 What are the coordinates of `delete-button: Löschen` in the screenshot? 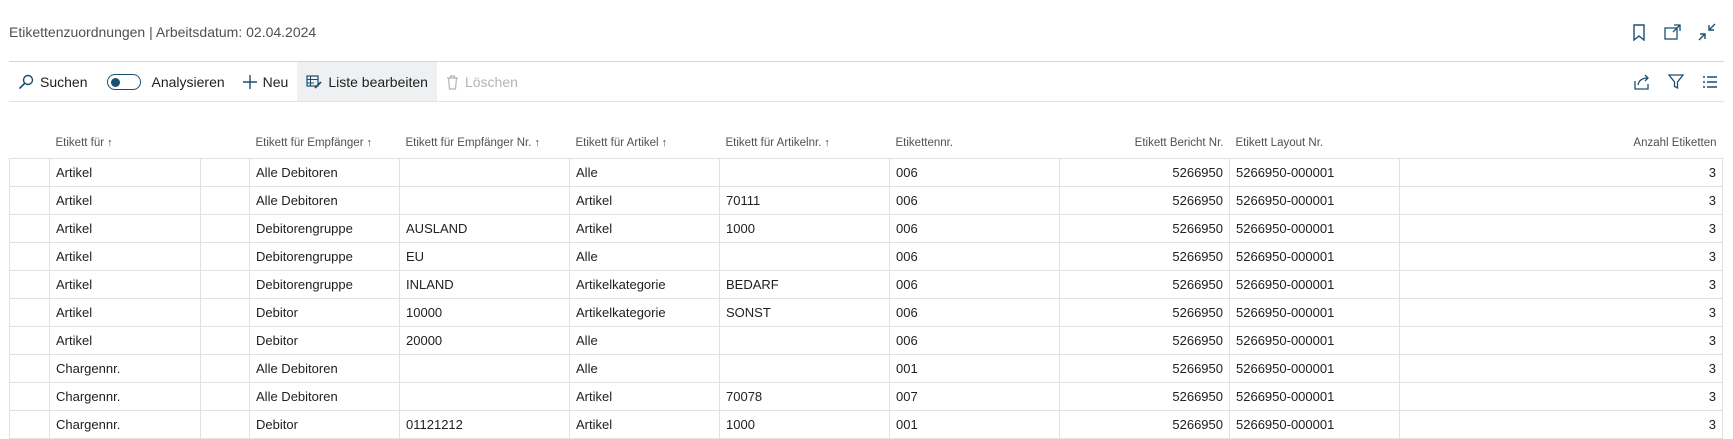 It's located at (482, 82).